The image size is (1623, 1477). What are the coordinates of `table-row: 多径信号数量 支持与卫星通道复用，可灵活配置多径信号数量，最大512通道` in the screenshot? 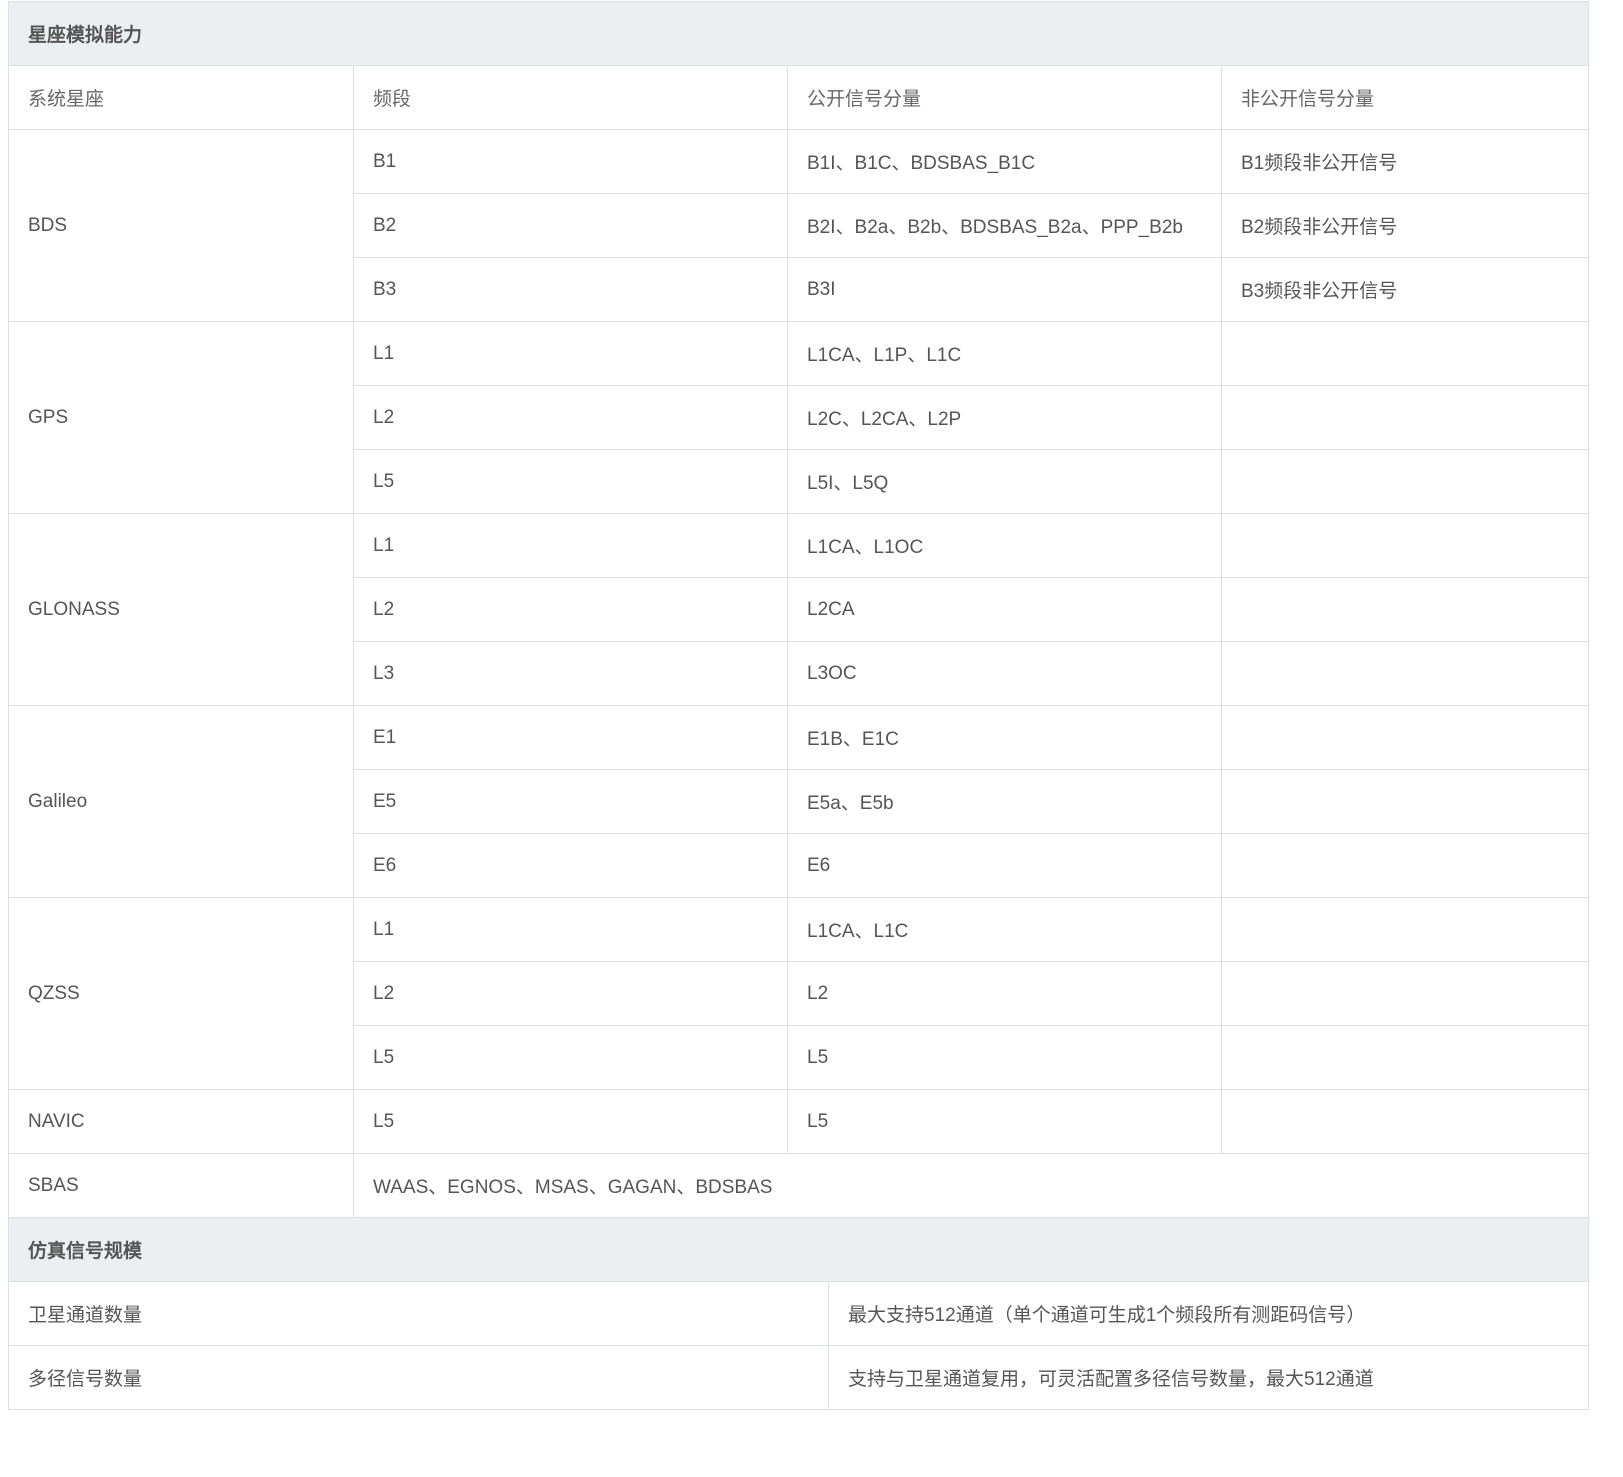 It's located at (799, 1377).